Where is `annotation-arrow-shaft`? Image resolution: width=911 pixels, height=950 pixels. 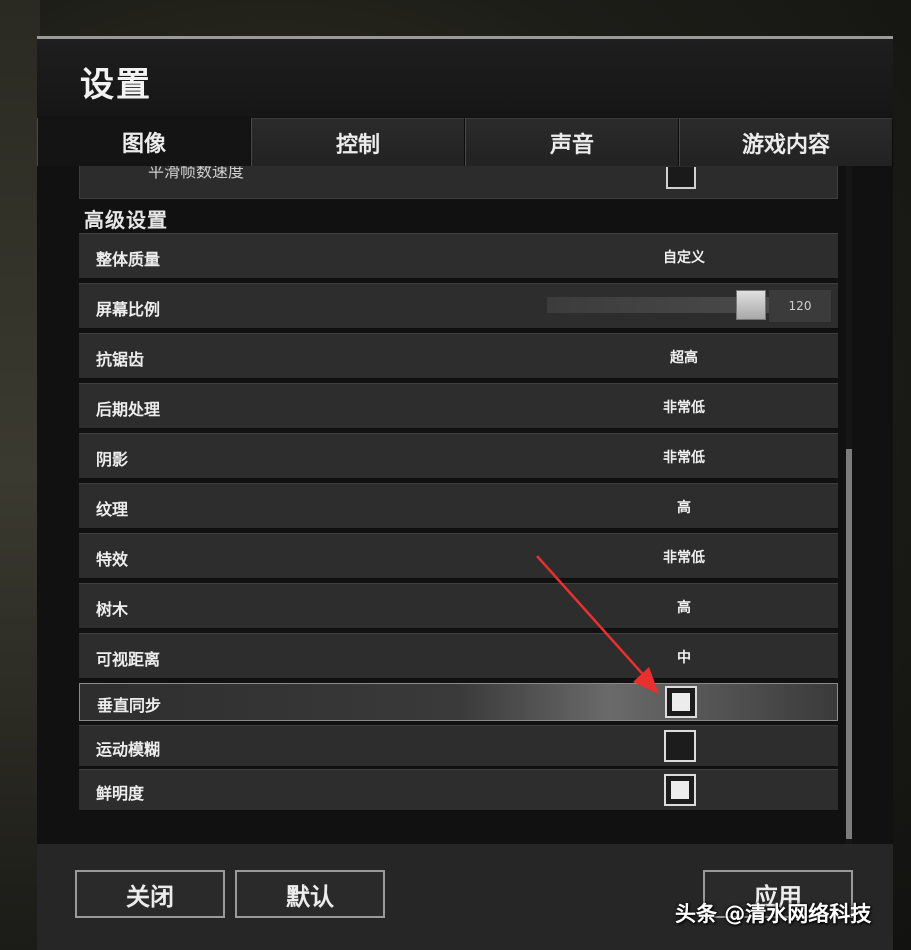 annotation-arrow-shaft is located at coordinates (592, 618).